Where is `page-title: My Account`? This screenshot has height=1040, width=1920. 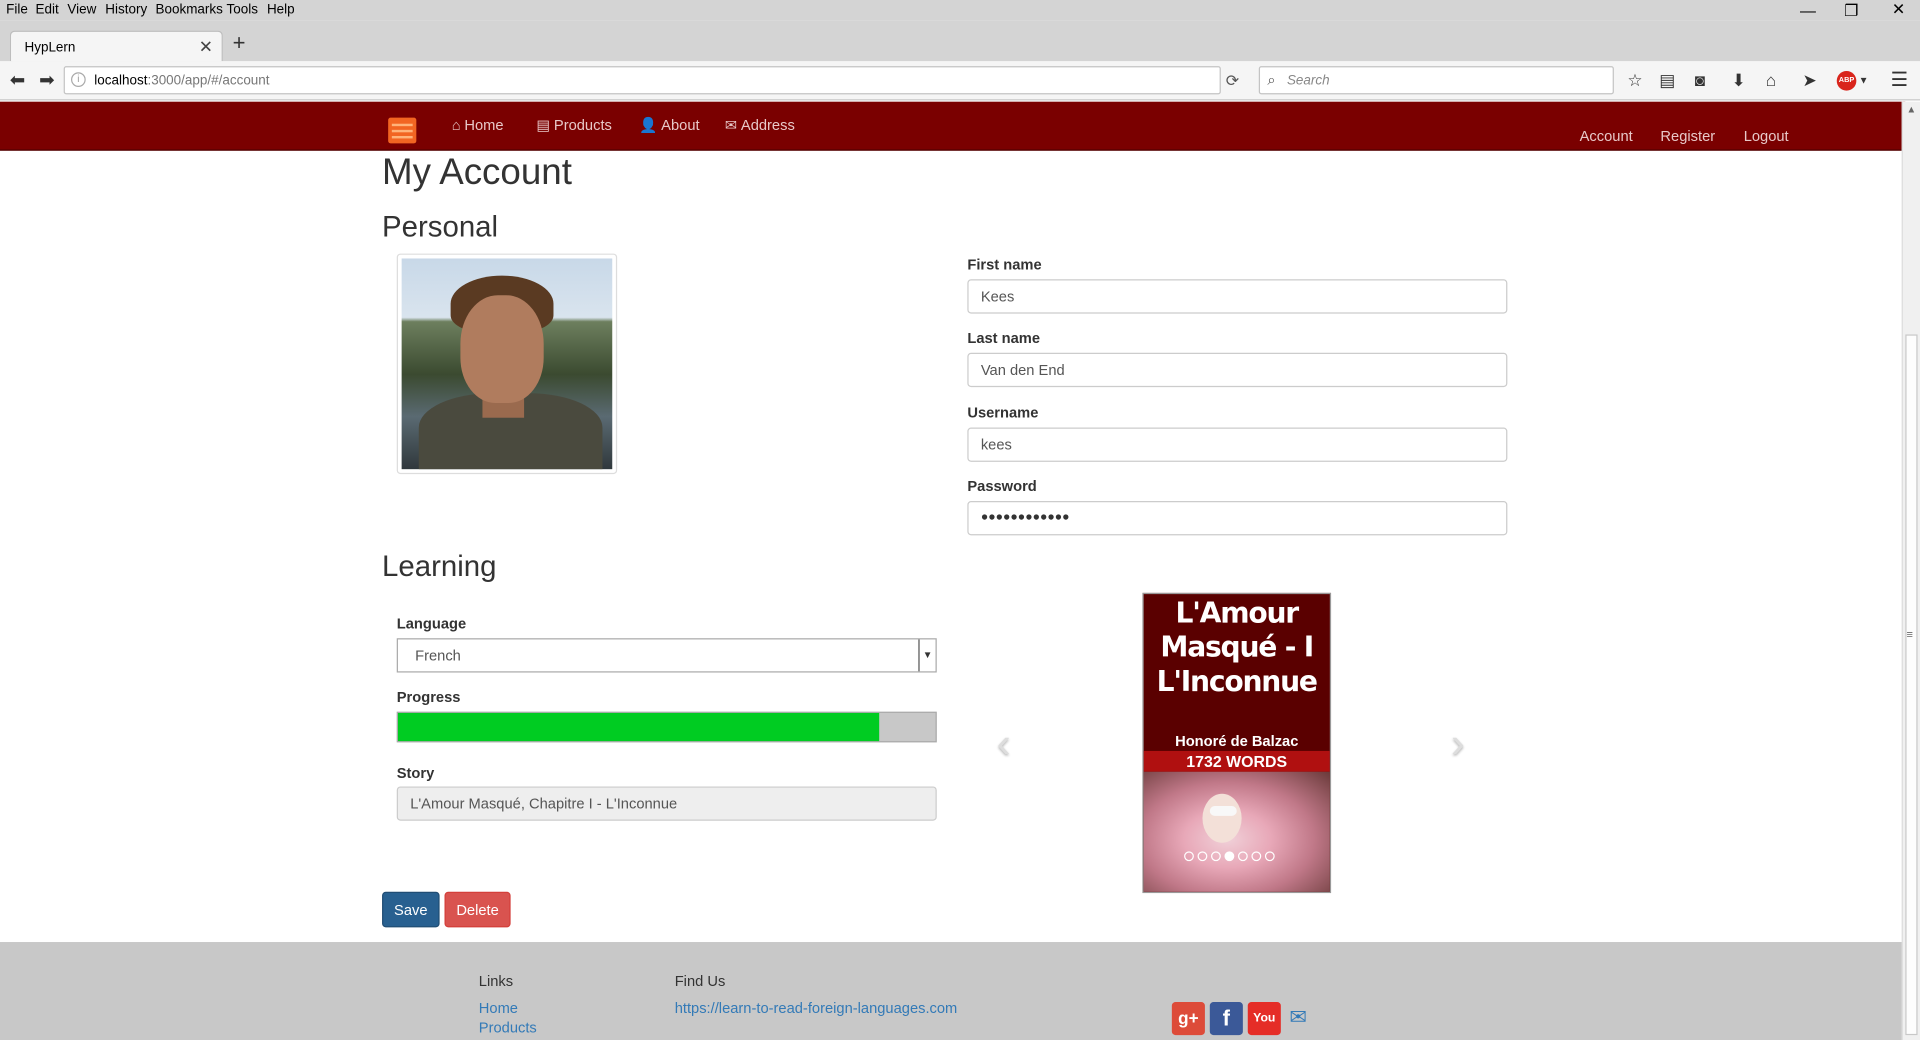
page-title: My Account is located at coordinates (477, 172).